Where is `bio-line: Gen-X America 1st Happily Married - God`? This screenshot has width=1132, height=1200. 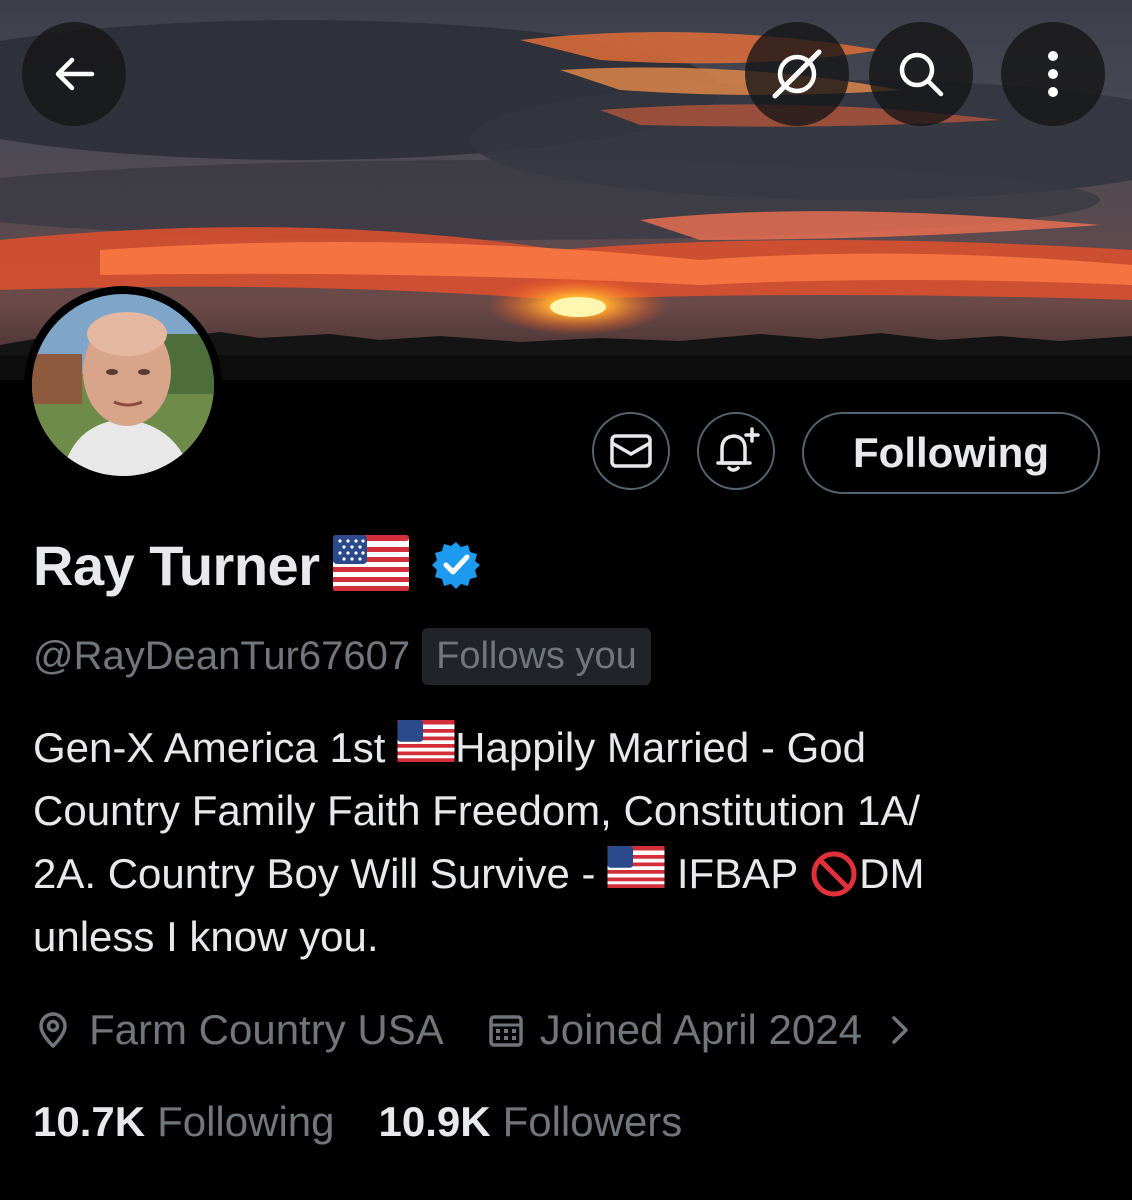
bio-line: Gen-X America 1st Happily Married - God is located at coordinates (563, 747).